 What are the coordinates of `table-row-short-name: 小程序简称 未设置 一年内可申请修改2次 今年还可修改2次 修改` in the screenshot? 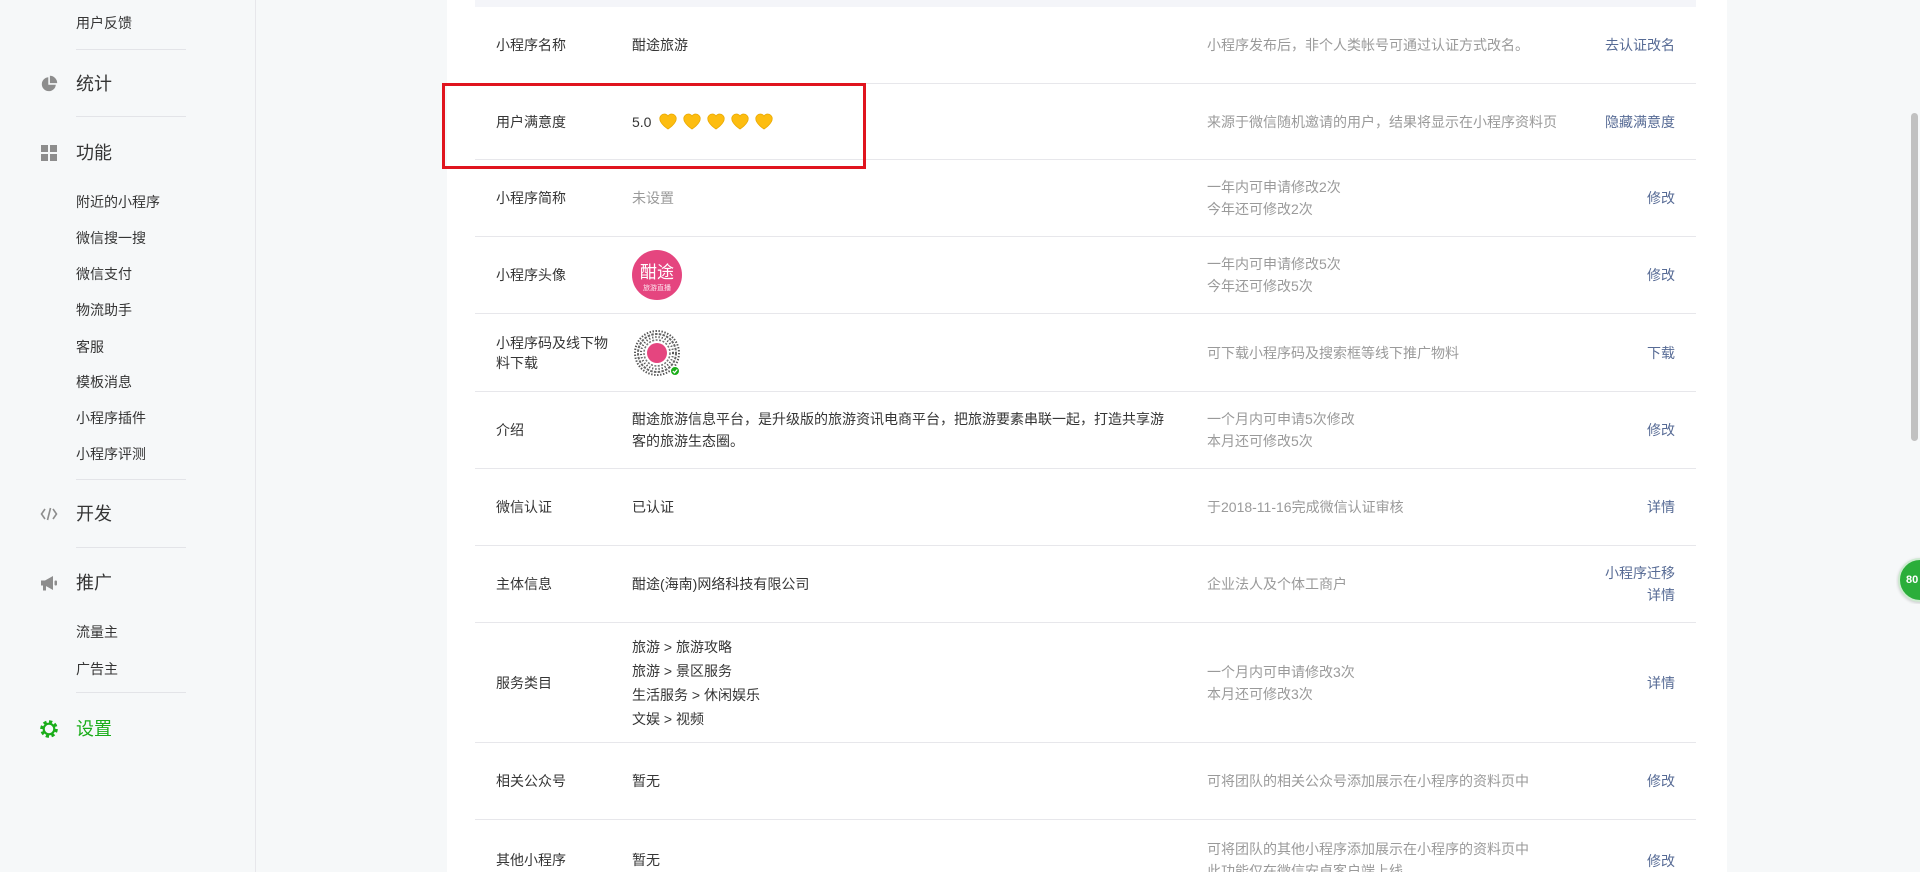 It's located at (1085, 198).